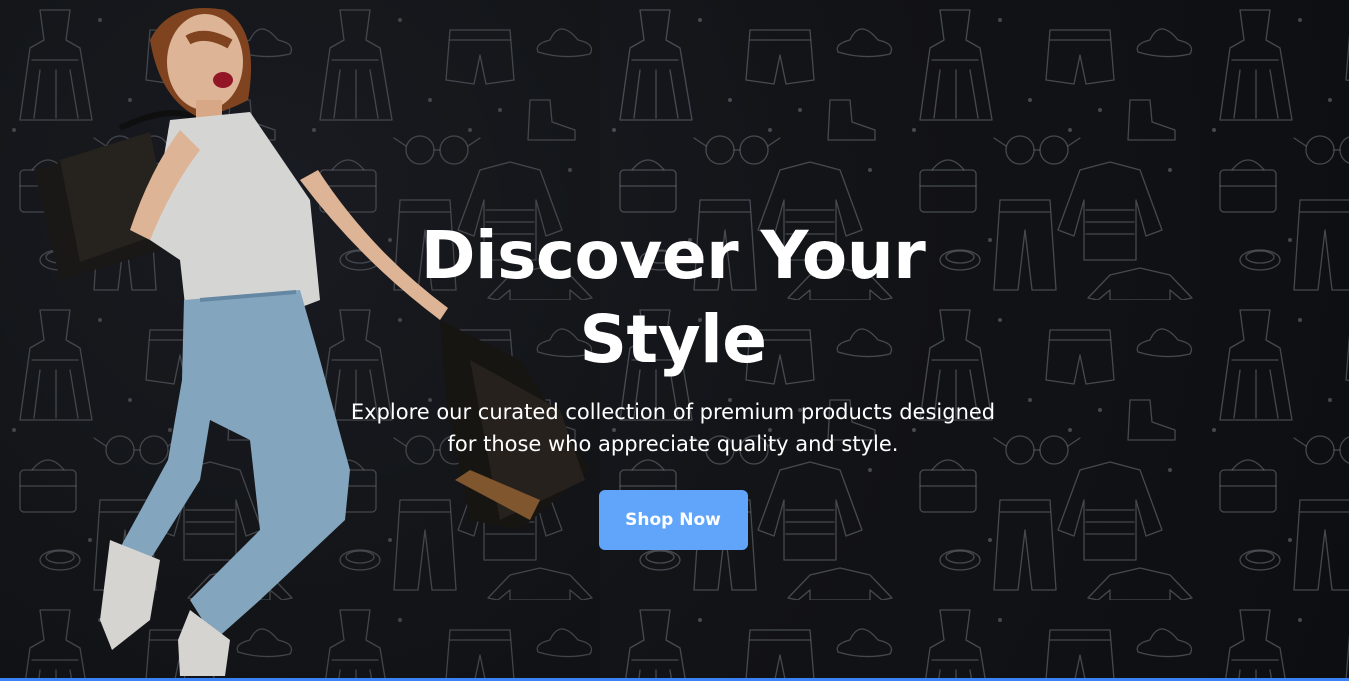  What do you see at coordinates (673, 297) in the screenshot?
I see `hero-title: Discover Your Style` at bounding box center [673, 297].